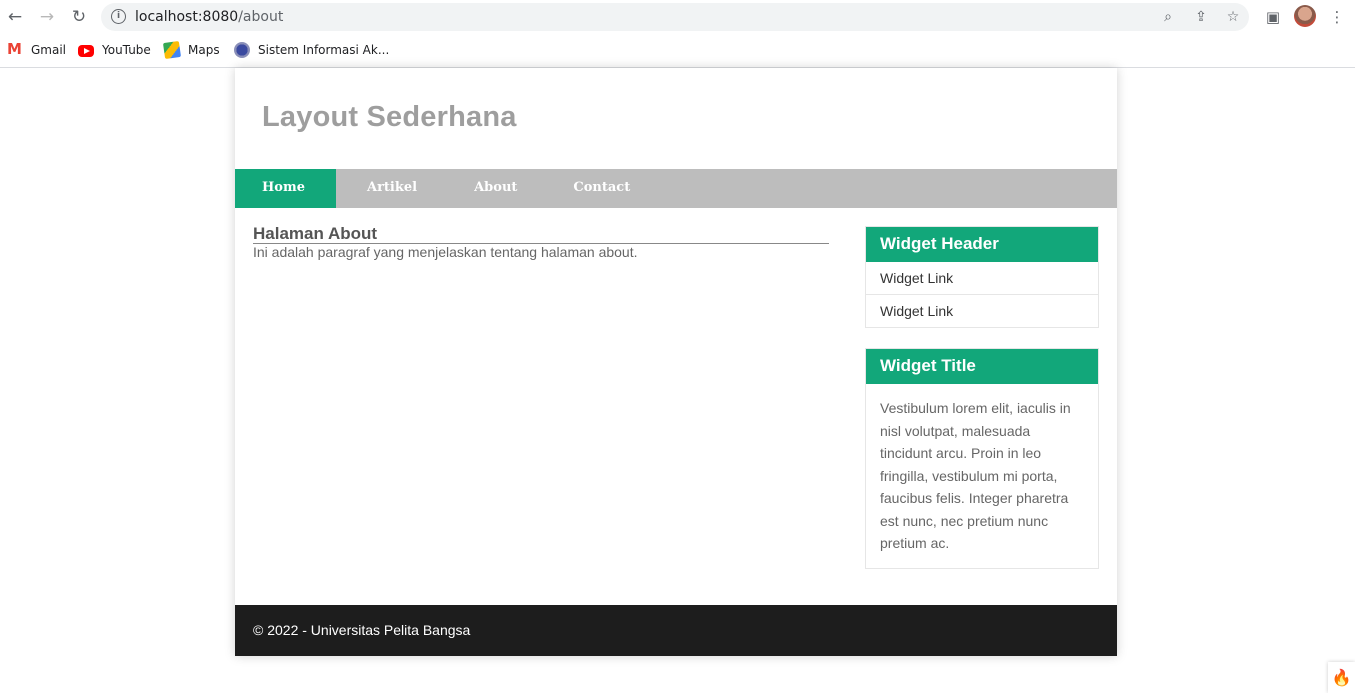 This screenshot has width=1355, height=693. Describe the element at coordinates (676, 188) in the screenshot. I see `main-nav: Home Artikel About Contact` at that location.